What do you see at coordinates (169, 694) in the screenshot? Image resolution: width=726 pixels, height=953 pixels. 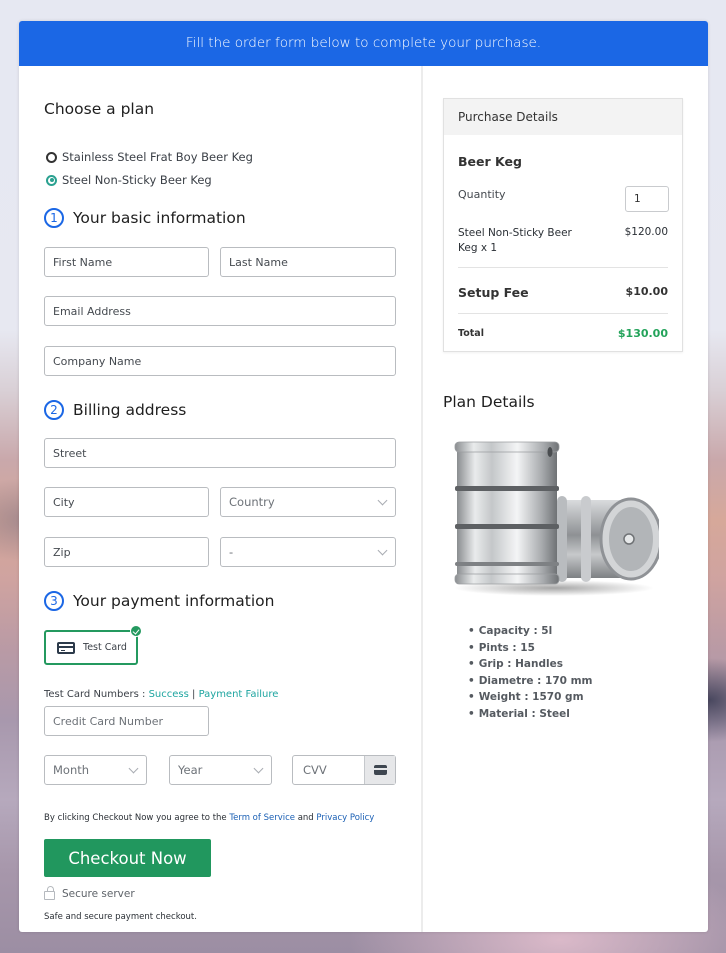 I see `success-link: Success` at bounding box center [169, 694].